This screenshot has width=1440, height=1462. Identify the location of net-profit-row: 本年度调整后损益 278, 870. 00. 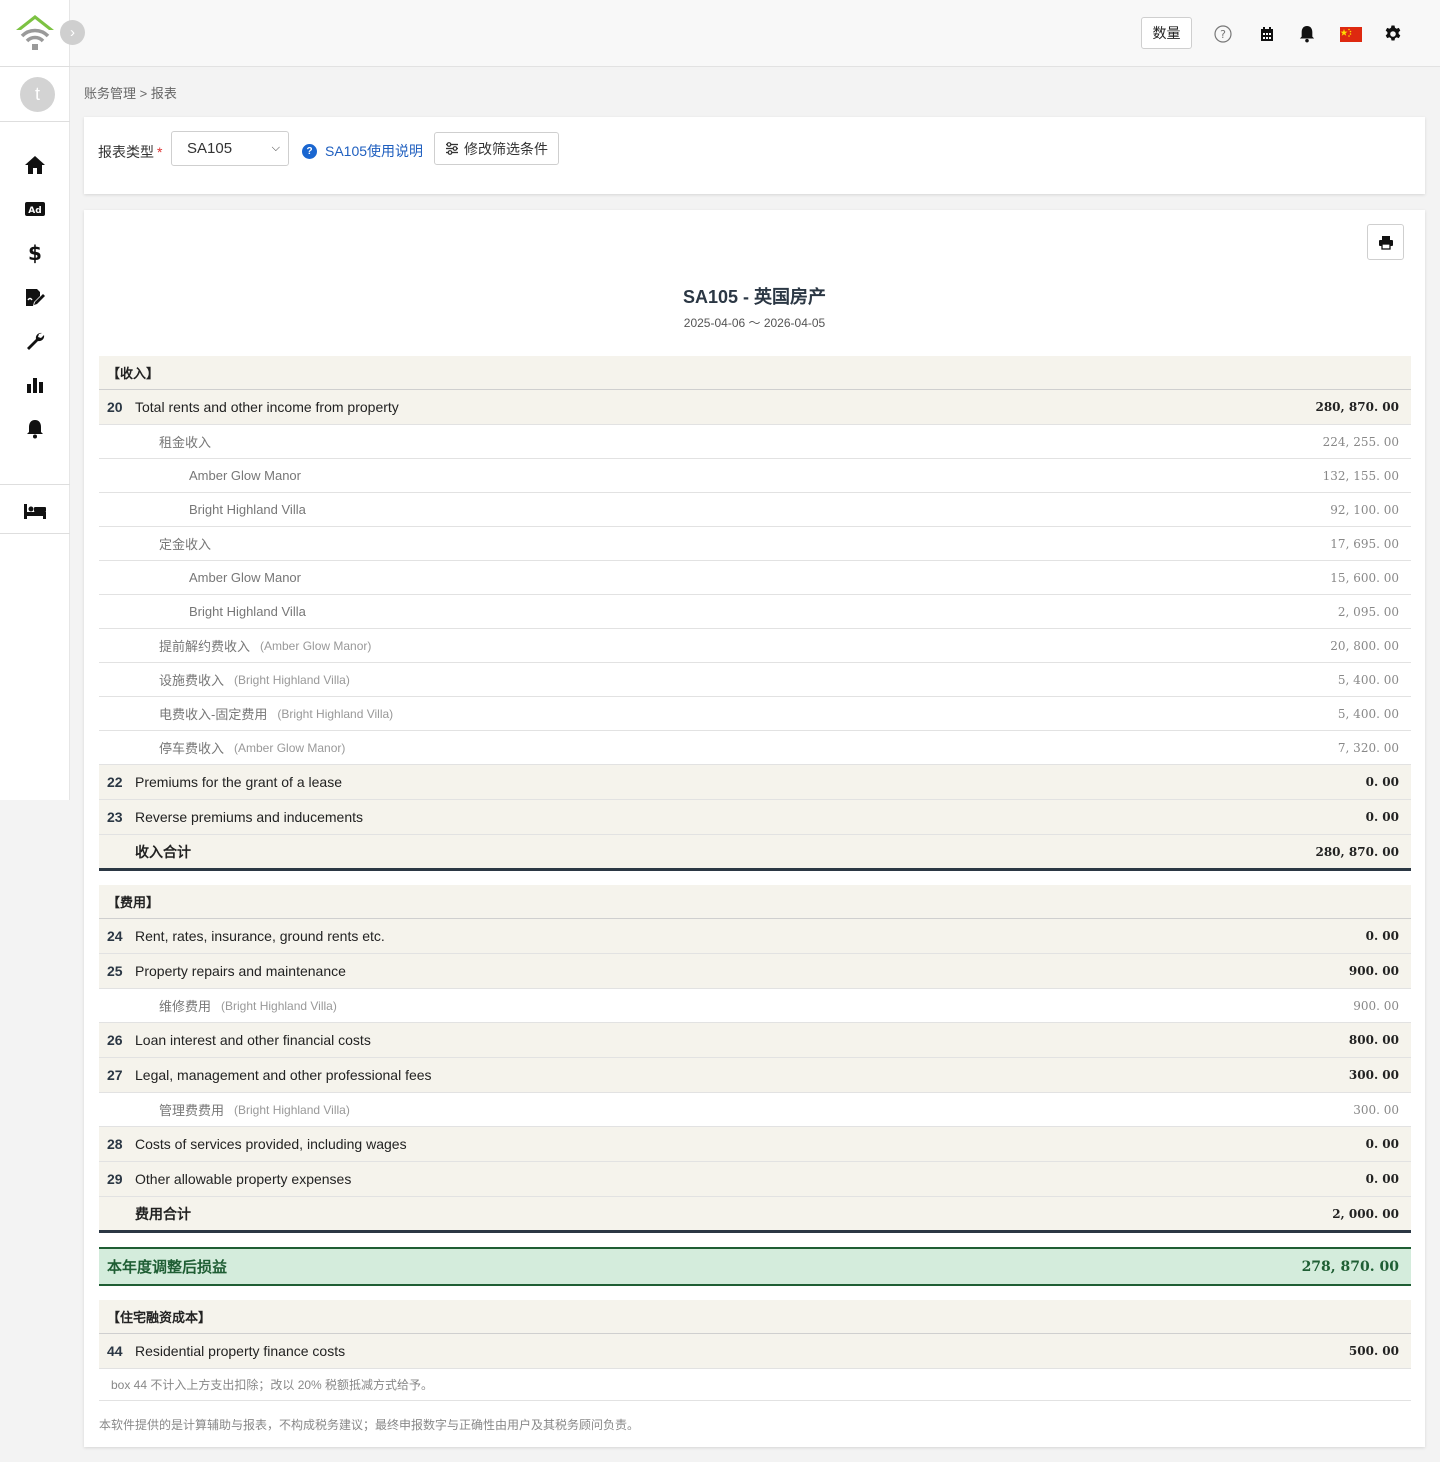
(755, 1266).